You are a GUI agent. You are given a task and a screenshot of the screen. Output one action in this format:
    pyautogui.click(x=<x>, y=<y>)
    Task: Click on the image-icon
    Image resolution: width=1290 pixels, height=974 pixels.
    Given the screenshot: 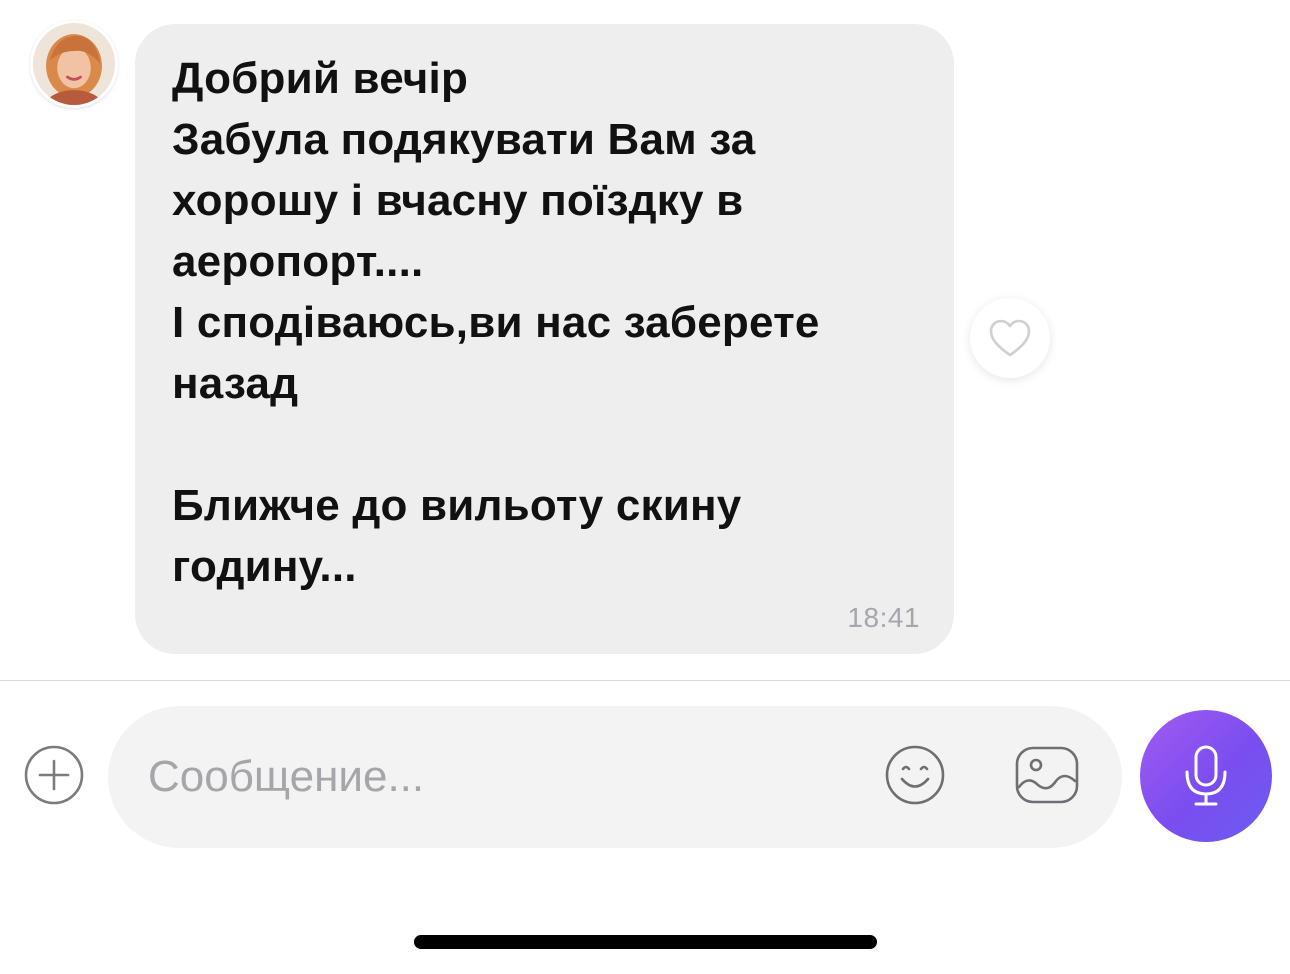 What is the action you would take?
    pyautogui.click(x=1047, y=775)
    